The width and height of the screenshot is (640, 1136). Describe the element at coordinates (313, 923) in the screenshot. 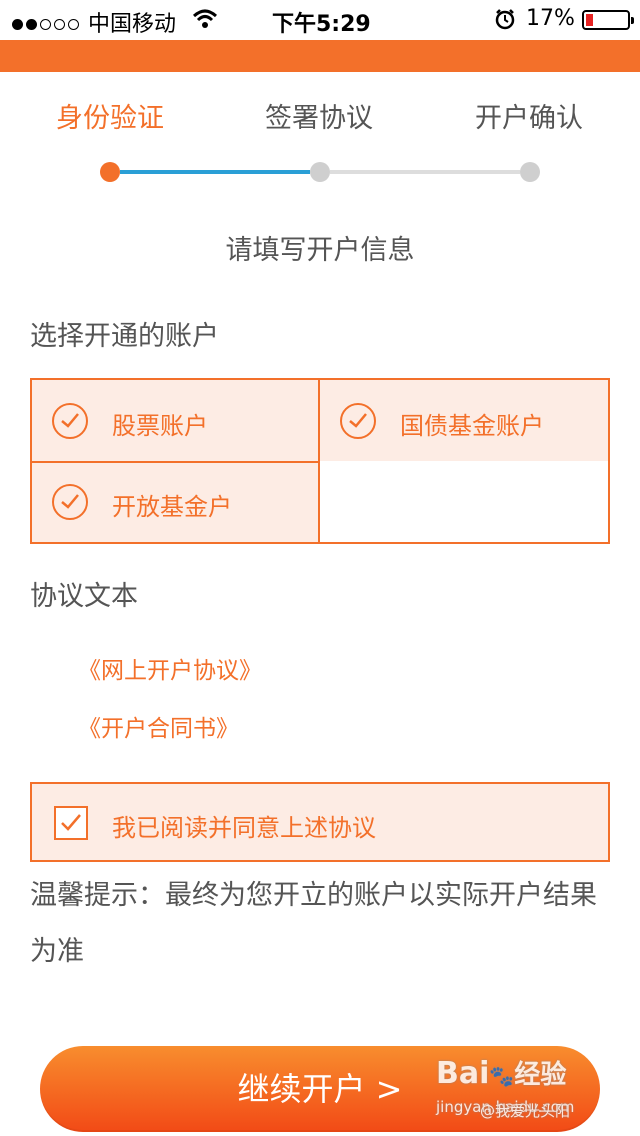

I see `tip-text: 温馨提示：最终为您开立的账户以实际开户结果为准` at that location.